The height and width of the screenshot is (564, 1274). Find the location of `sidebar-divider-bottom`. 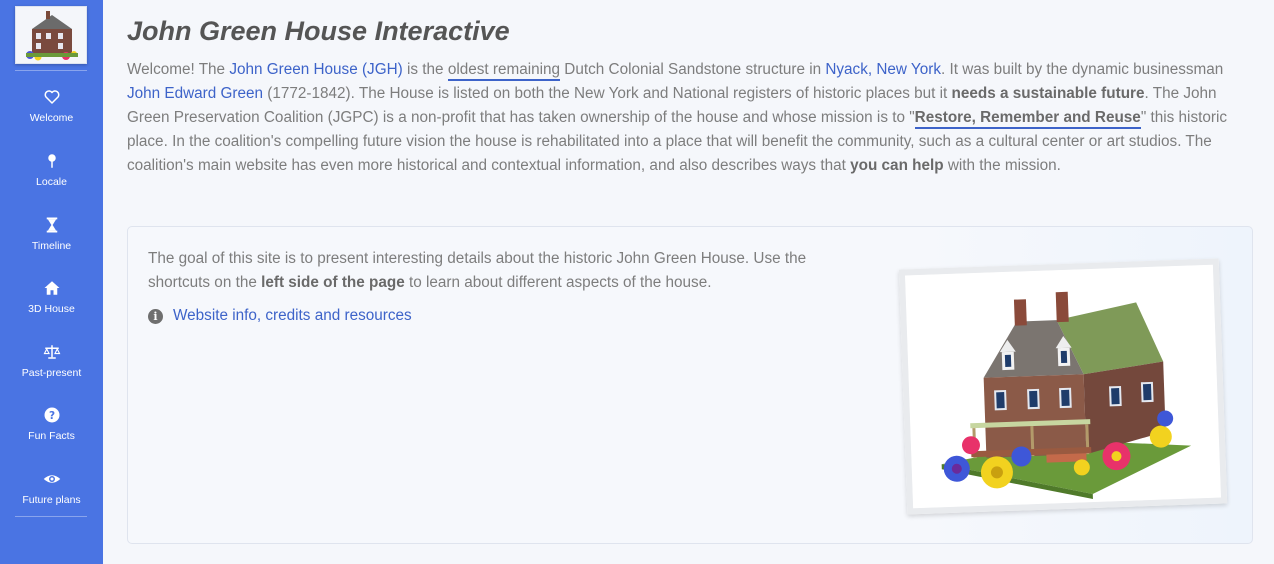

sidebar-divider-bottom is located at coordinates (51, 516).